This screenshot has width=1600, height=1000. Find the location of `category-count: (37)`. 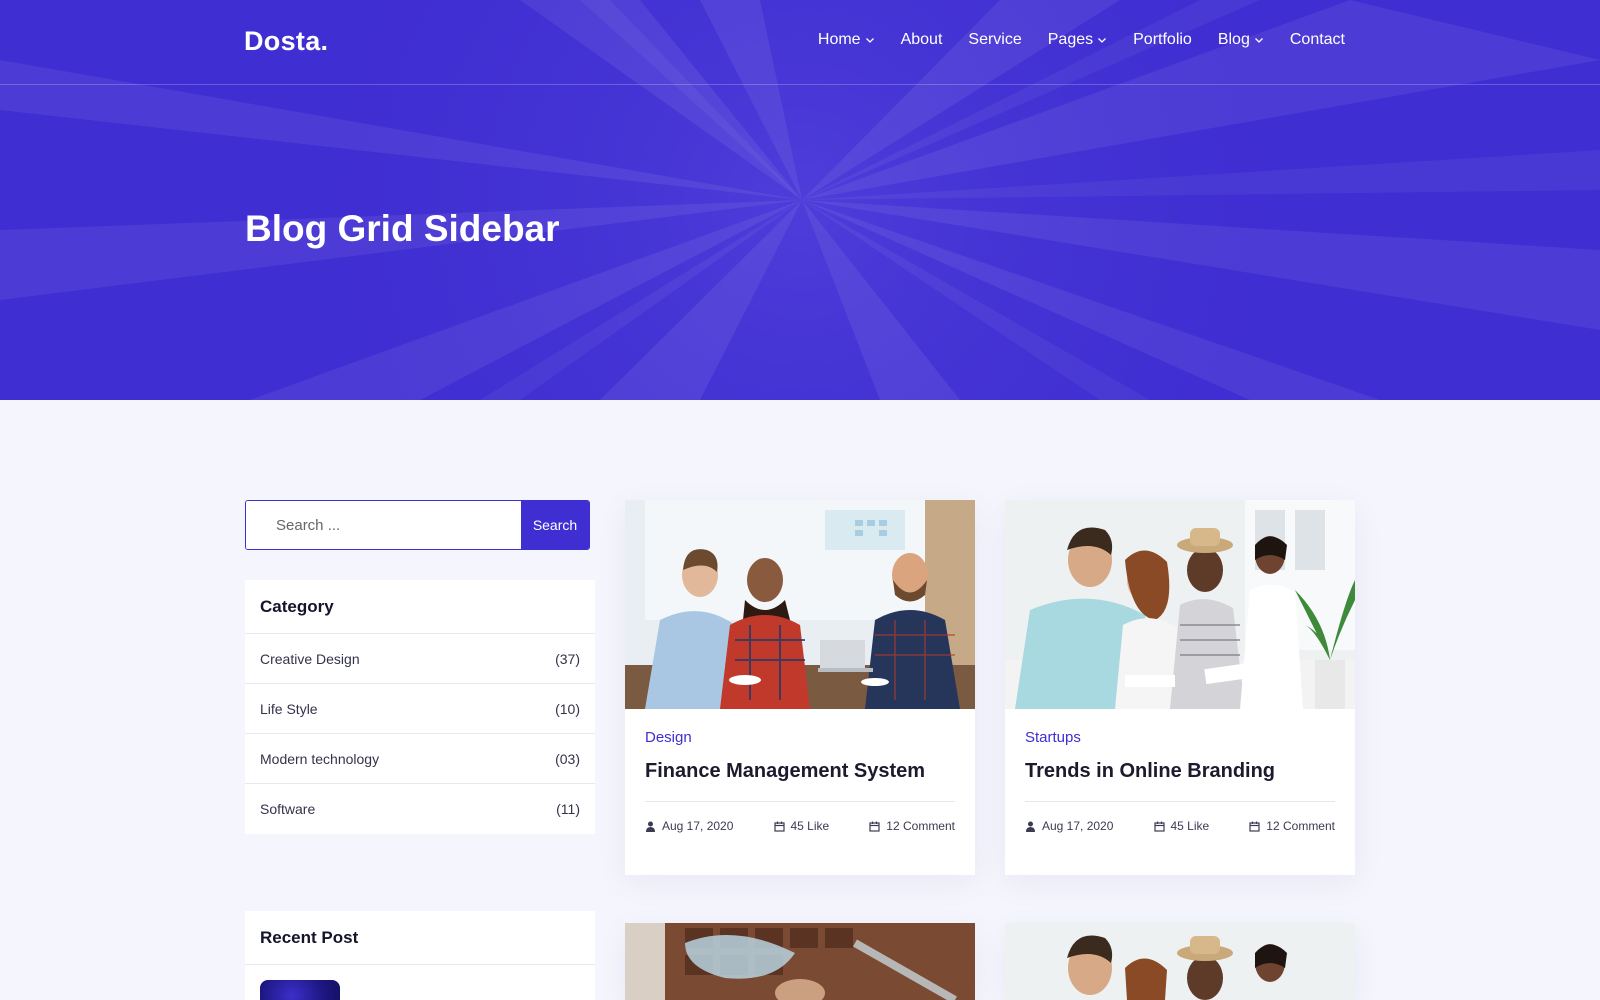

category-count: (37) is located at coordinates (567, 658).